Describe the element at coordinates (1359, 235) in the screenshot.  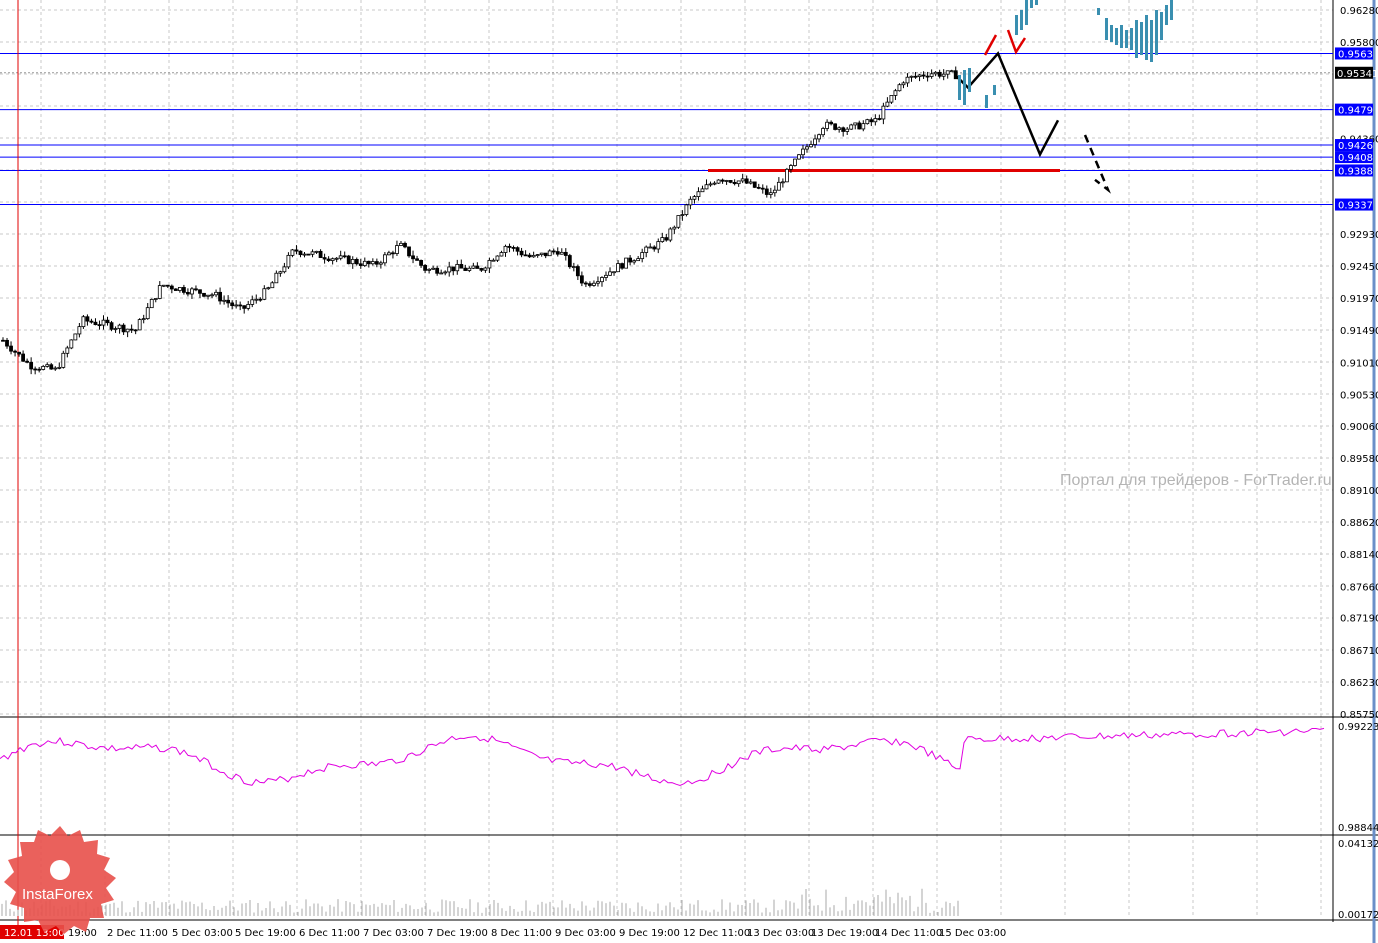
I see `price-tick-label: 0.92930` at that location.